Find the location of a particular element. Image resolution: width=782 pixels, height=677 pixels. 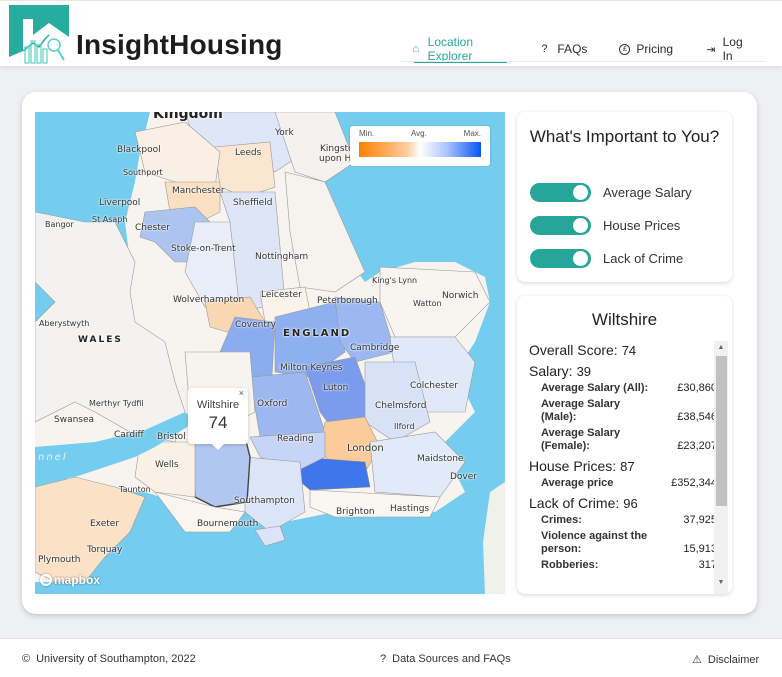

map-label: Bangor is located at coordinates (59, 224).